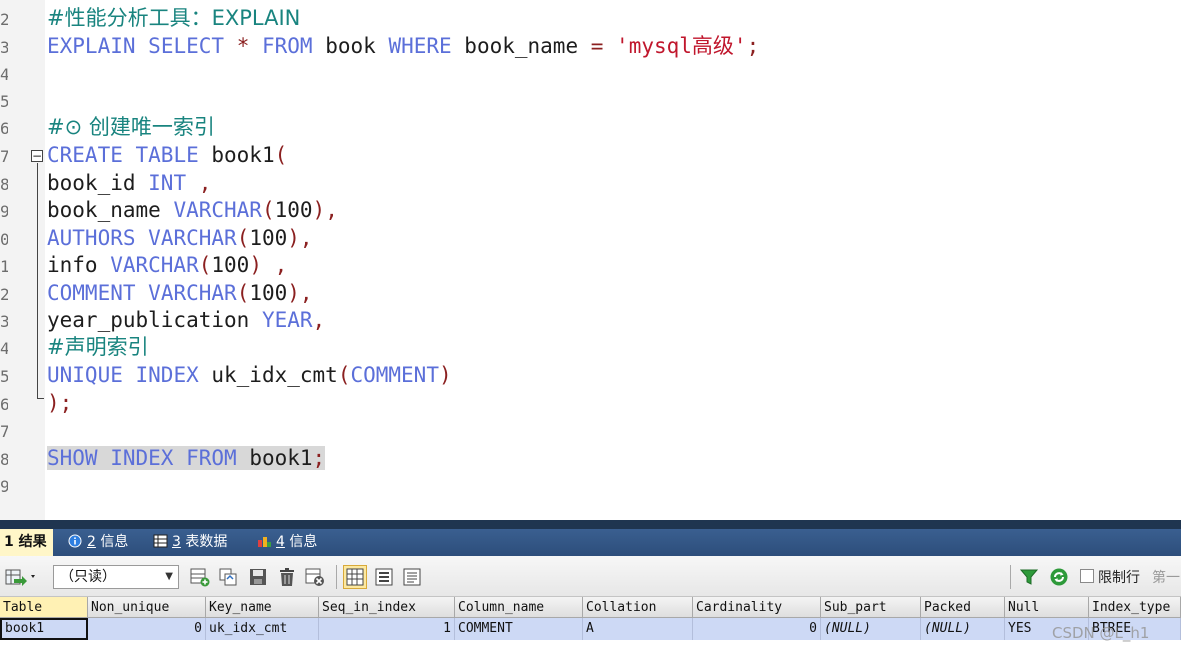 The width and height of the screenshot is (1181, 653). I want to click on panel-splitter, so click(590, 524).